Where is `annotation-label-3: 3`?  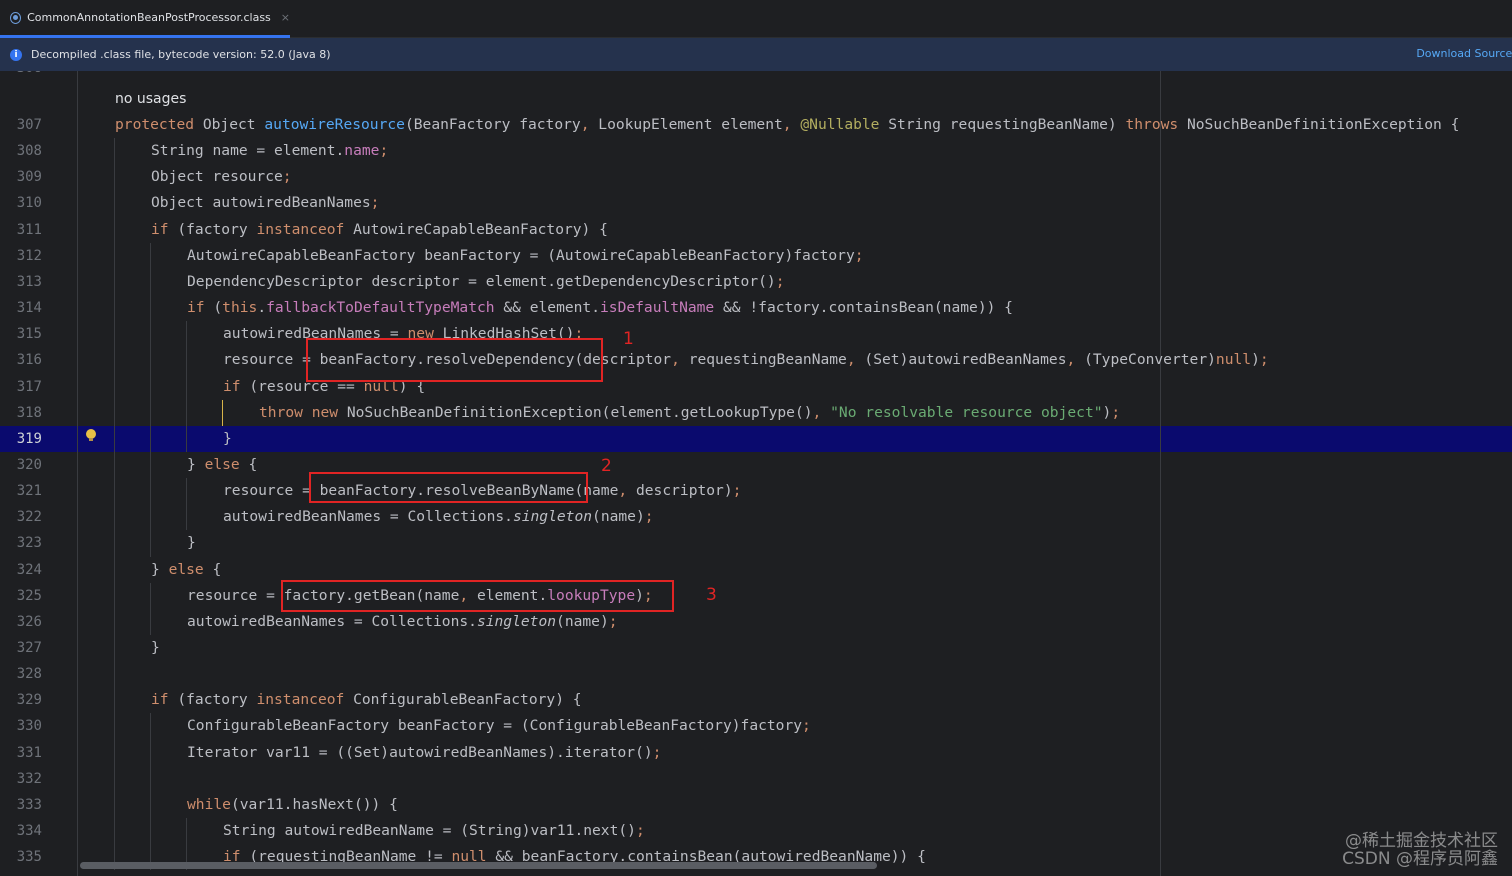
annotation-label-3: 3 is located at coordinates (711, 595).